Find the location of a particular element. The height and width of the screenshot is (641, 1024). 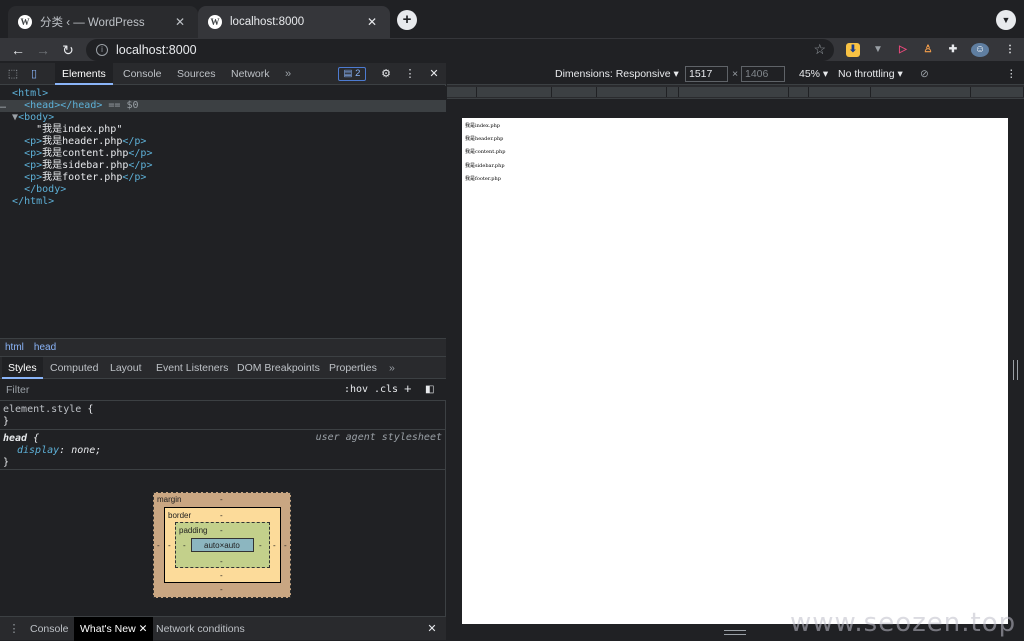

page-paragraph: 我是sidebar.php is located at coordinates (485, 166).